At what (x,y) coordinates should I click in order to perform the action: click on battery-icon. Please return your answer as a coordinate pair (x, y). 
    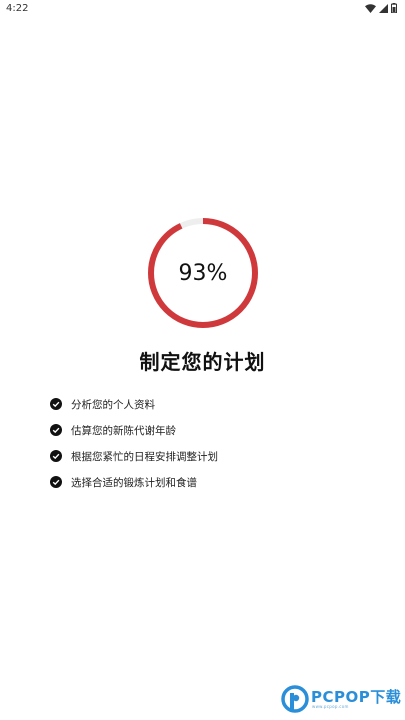
    Looking at the image, I should click on (394, 8).